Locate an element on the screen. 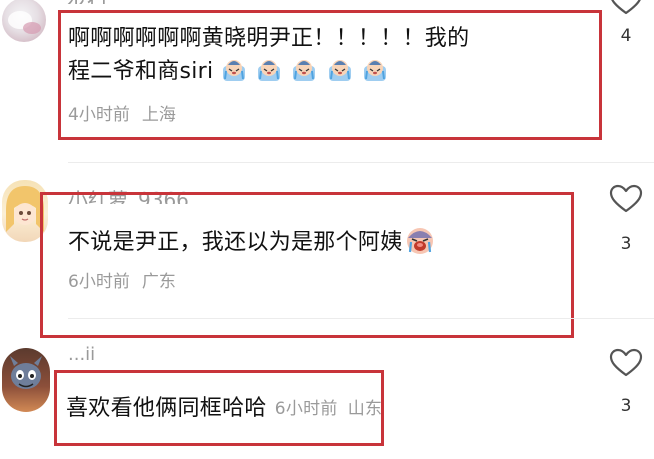 The height and width of the screenshot is (459, 654). comment-username: 小红萝_9366 is located at coordinates (143, 194).